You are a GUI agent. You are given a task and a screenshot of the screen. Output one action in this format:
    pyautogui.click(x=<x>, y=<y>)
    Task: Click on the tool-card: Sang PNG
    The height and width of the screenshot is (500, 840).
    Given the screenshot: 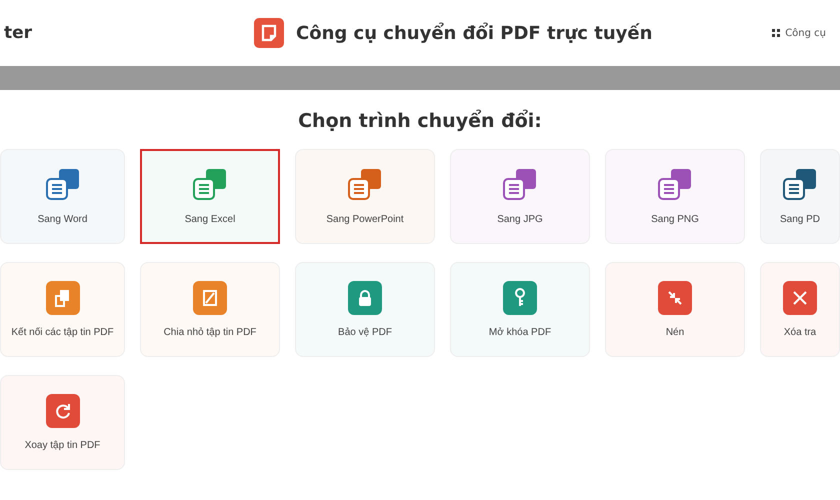 What is the action you would take?
    pyautogui.click(x=675, y=196)
    